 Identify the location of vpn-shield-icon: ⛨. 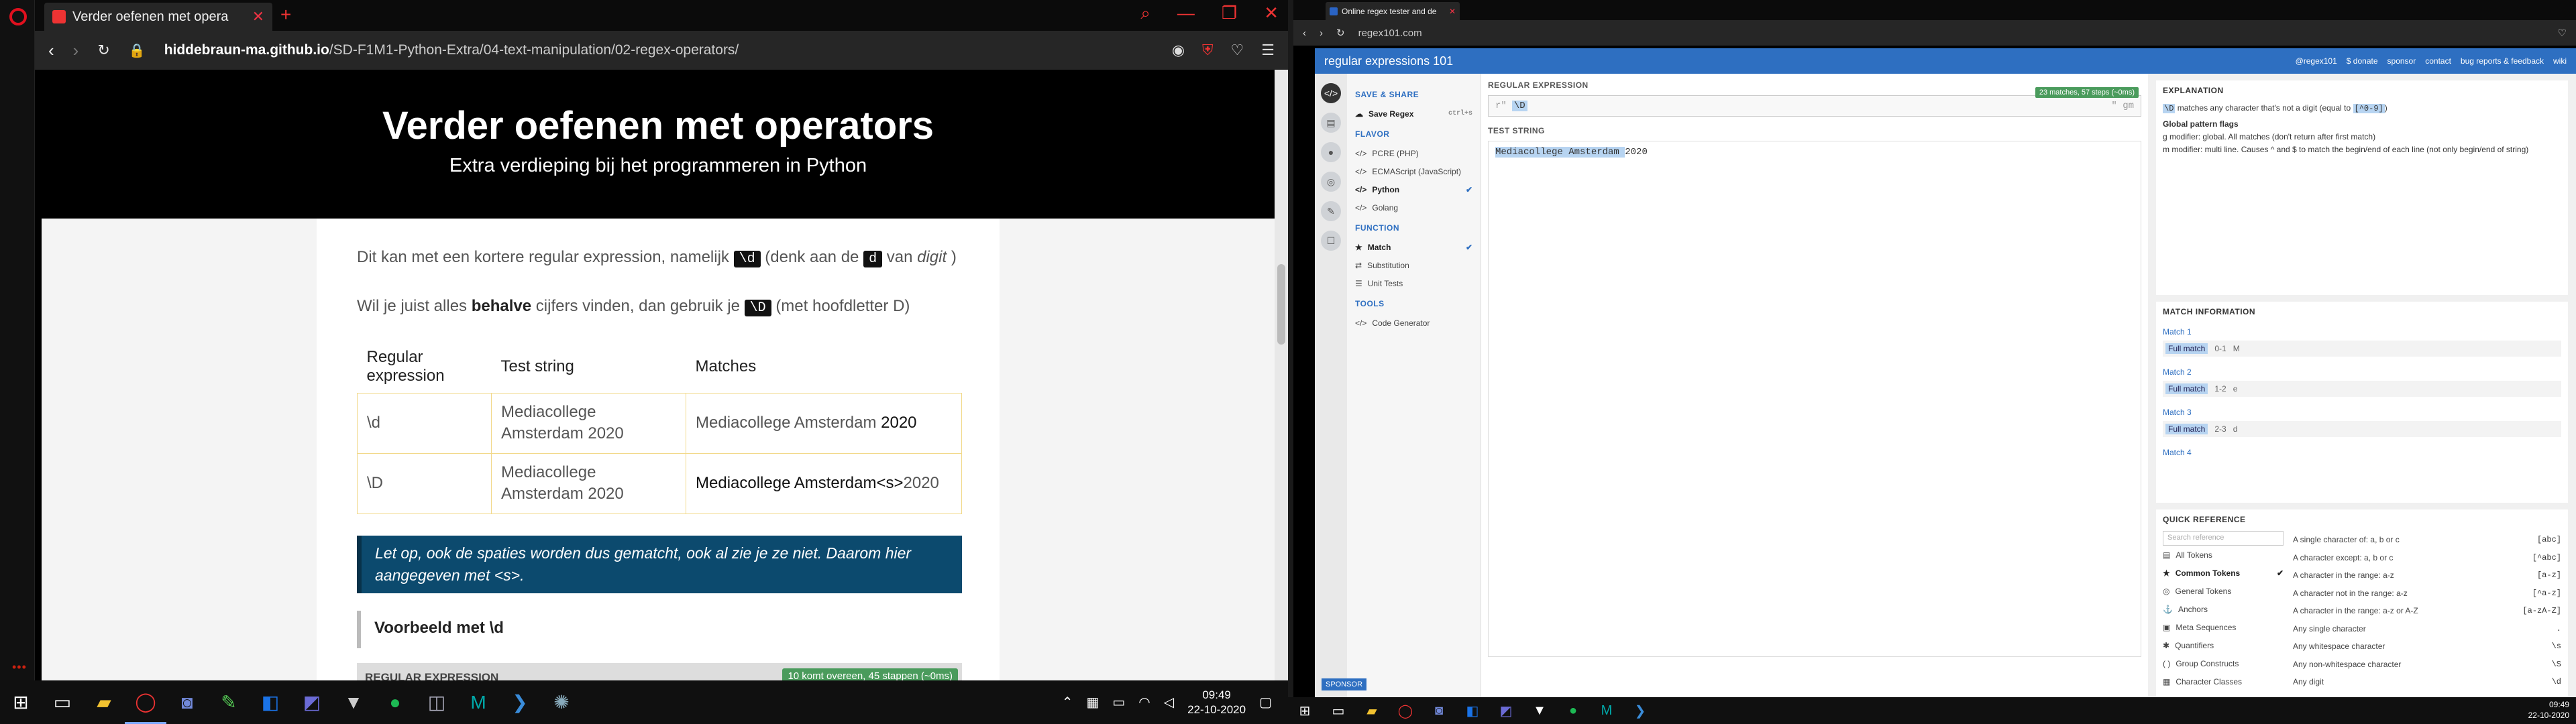
(1208, 50).